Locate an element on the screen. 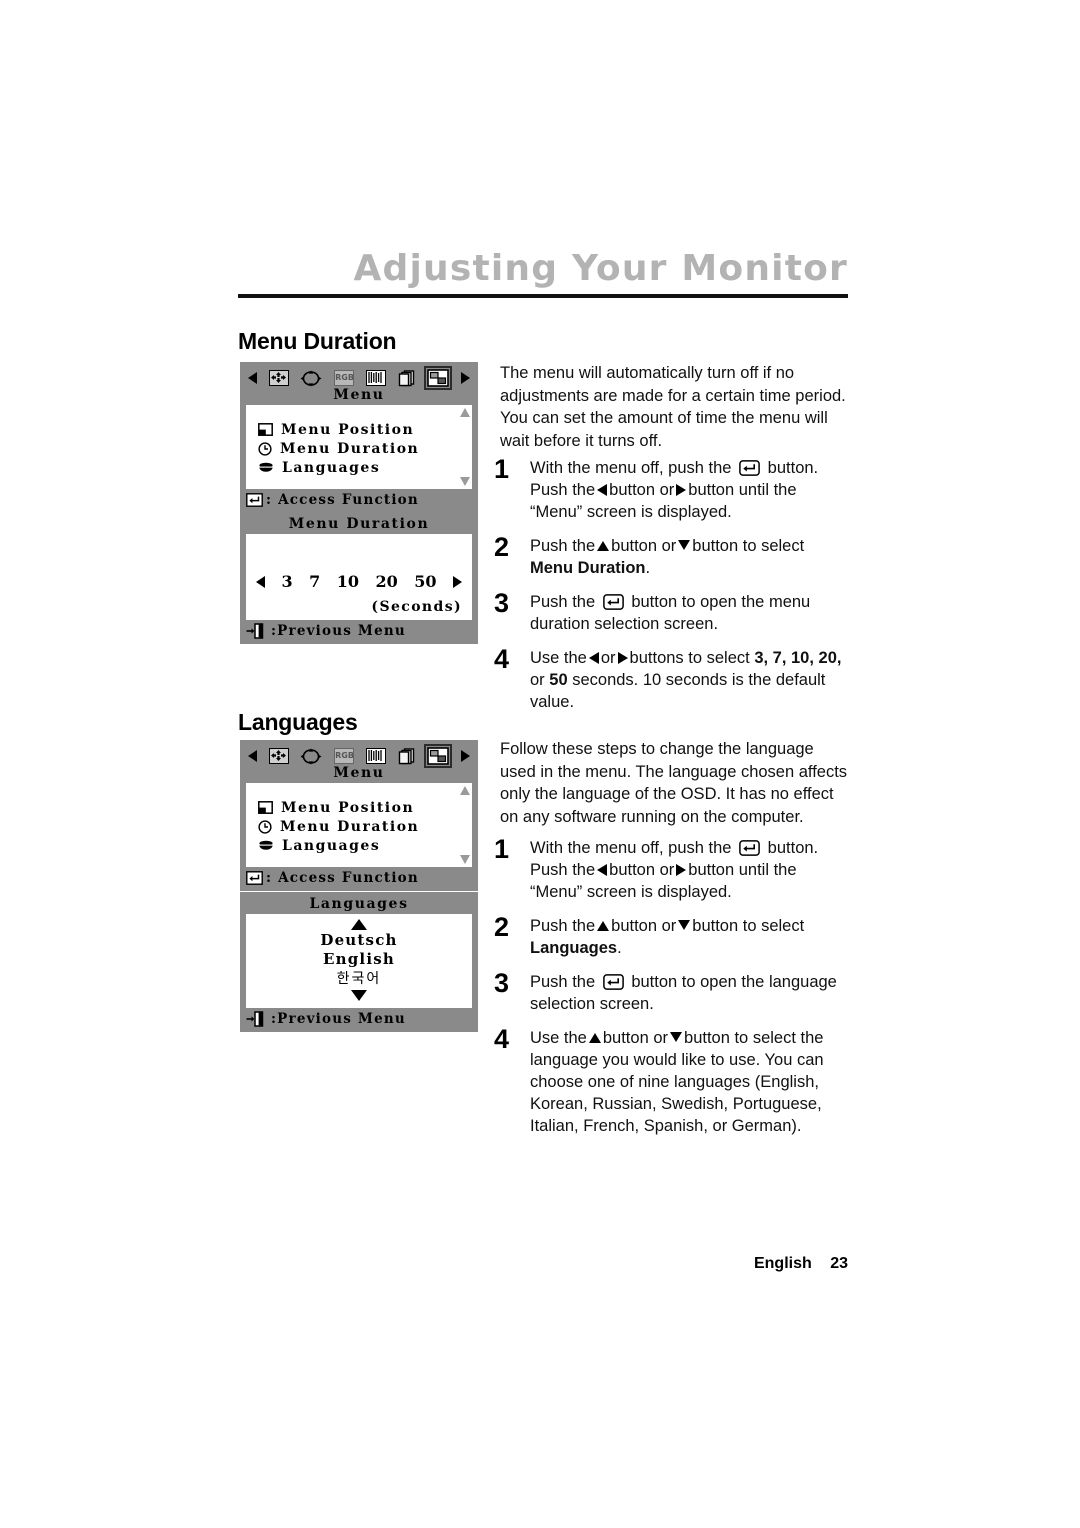  language-option: 한국어 is located at coordinates (359, 979).